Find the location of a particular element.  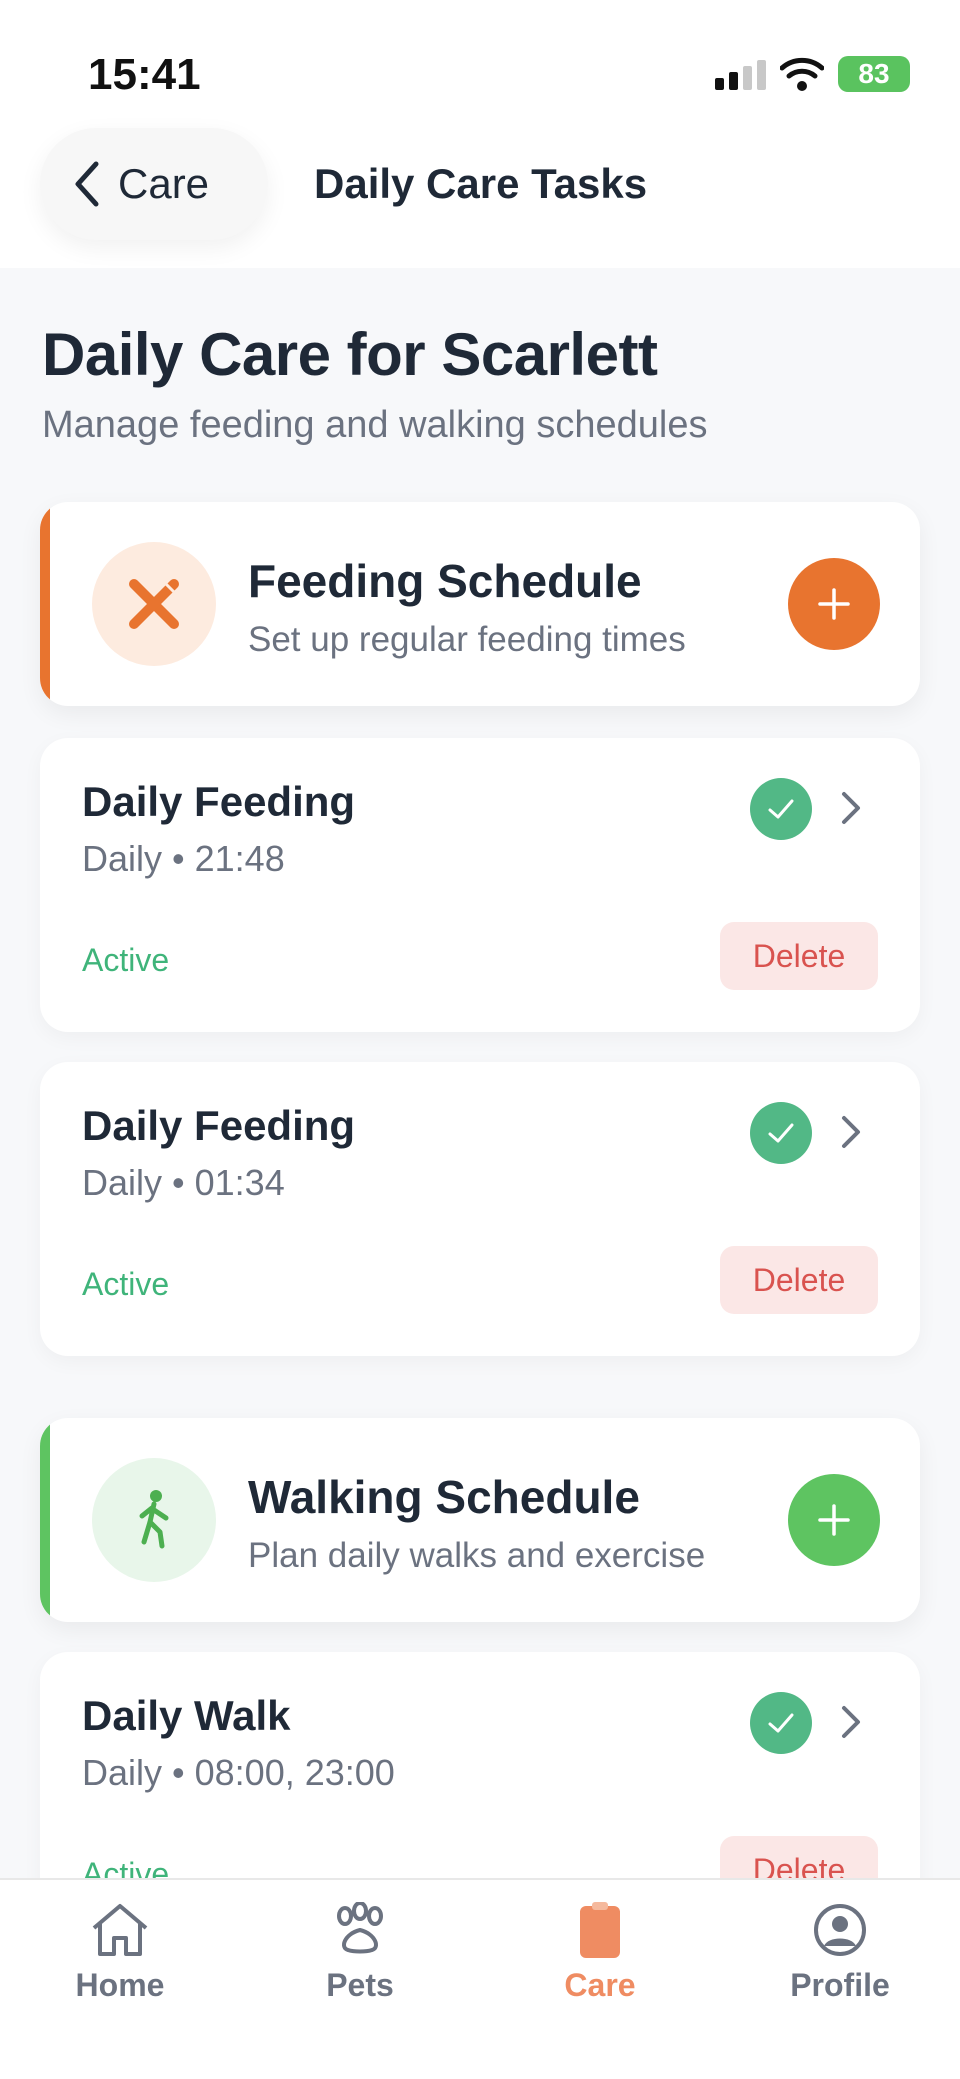

battery-icon: 83 is located at coordinates (874, 74).